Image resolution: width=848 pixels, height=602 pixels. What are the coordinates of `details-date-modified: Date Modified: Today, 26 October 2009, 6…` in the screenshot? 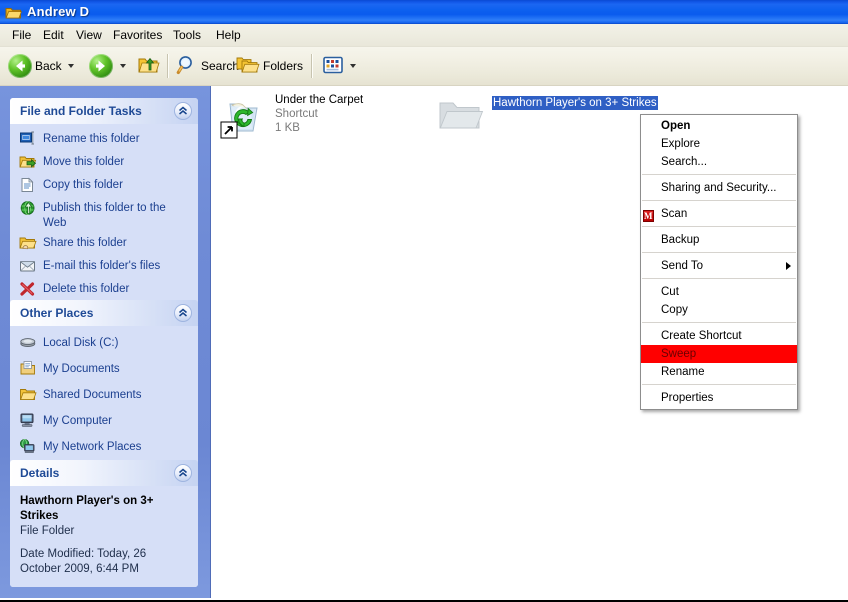 It's located at (83, 561).